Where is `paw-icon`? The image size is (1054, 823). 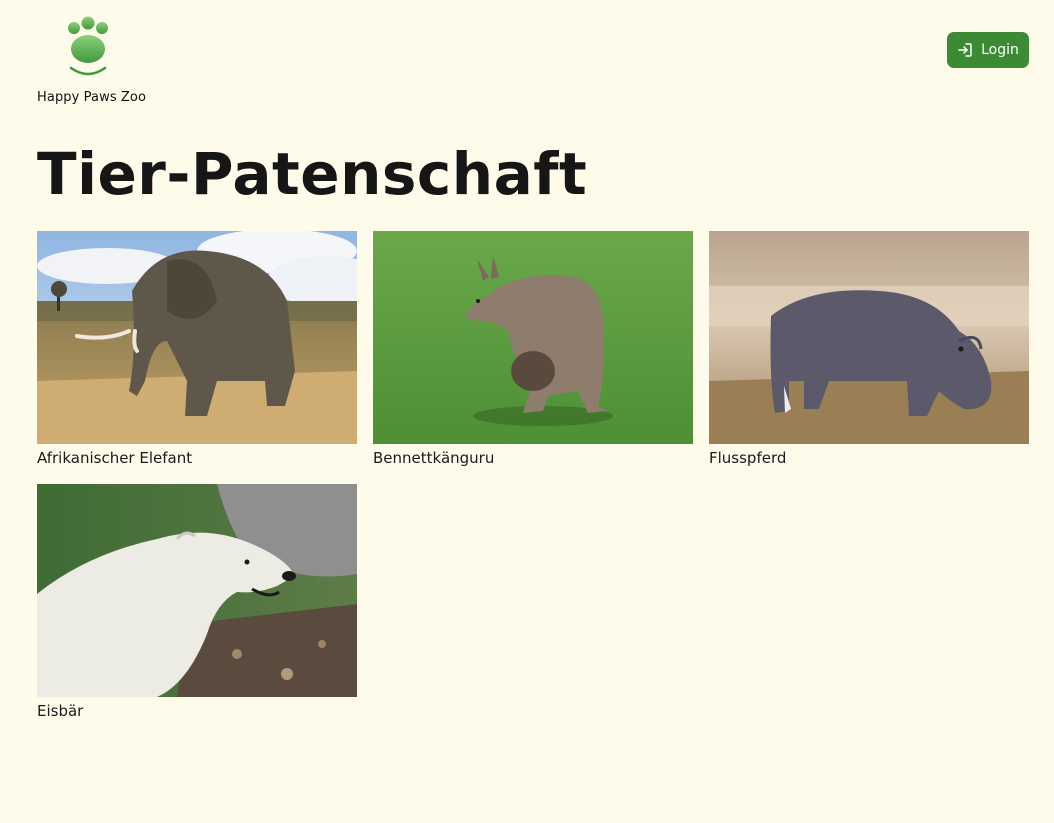
paw-icon is located at coordinates (88, 46).